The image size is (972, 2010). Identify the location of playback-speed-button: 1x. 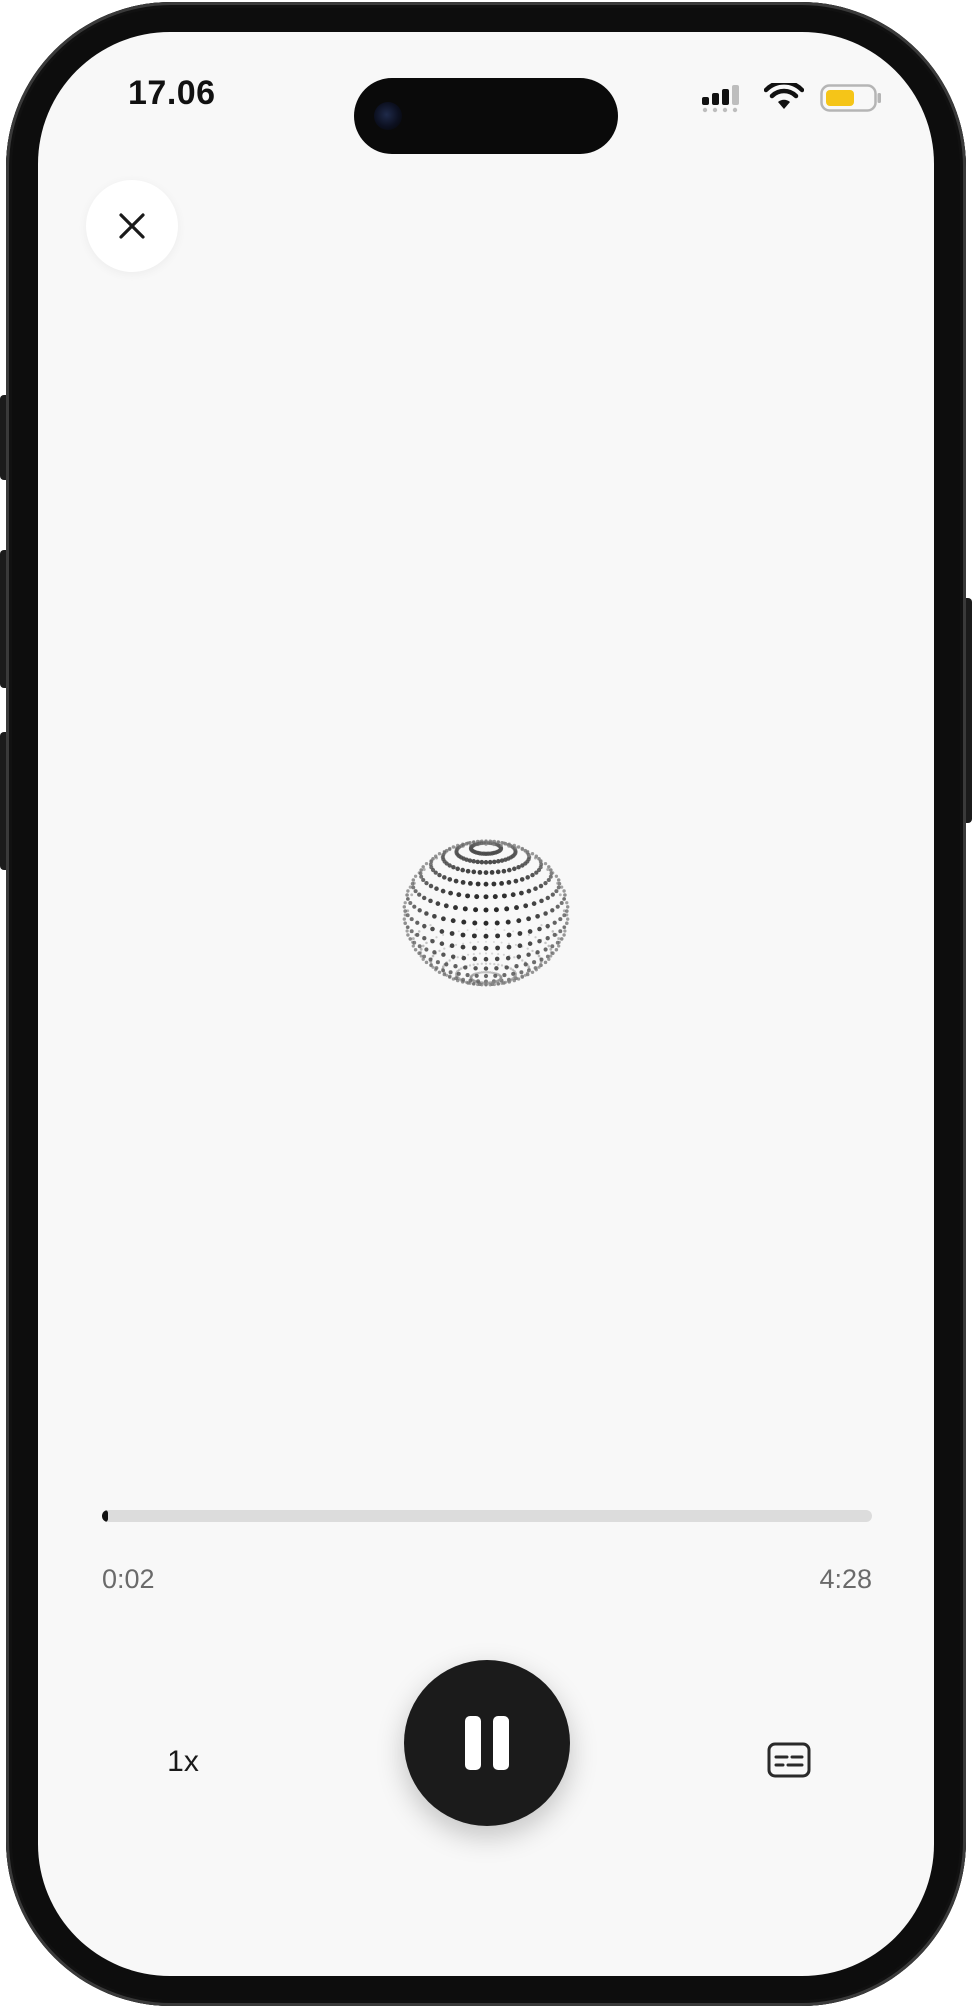
(183, 1762).